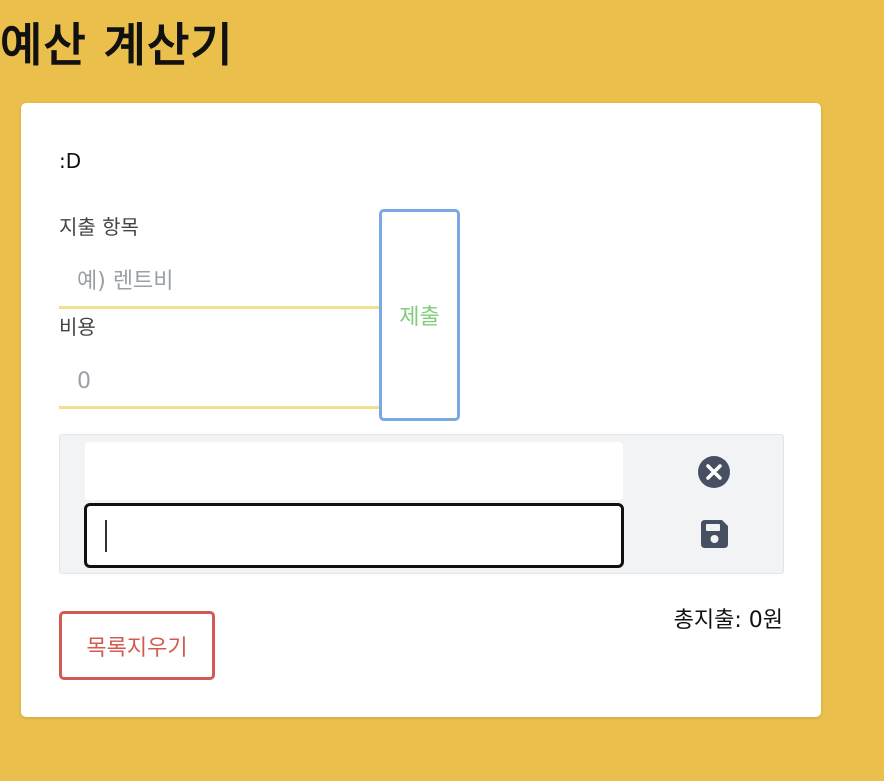 This screenshot has width=884, height=781. Describe the element at coordinates (354, 471) in the screenshot. I see `expense-item-name` at that location.